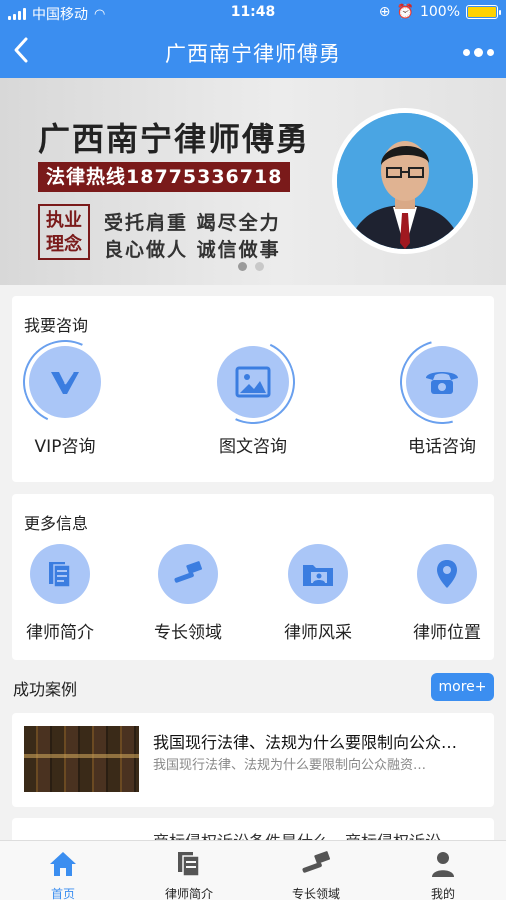  I want to click on photo-folder-icon, so click(318, 575).